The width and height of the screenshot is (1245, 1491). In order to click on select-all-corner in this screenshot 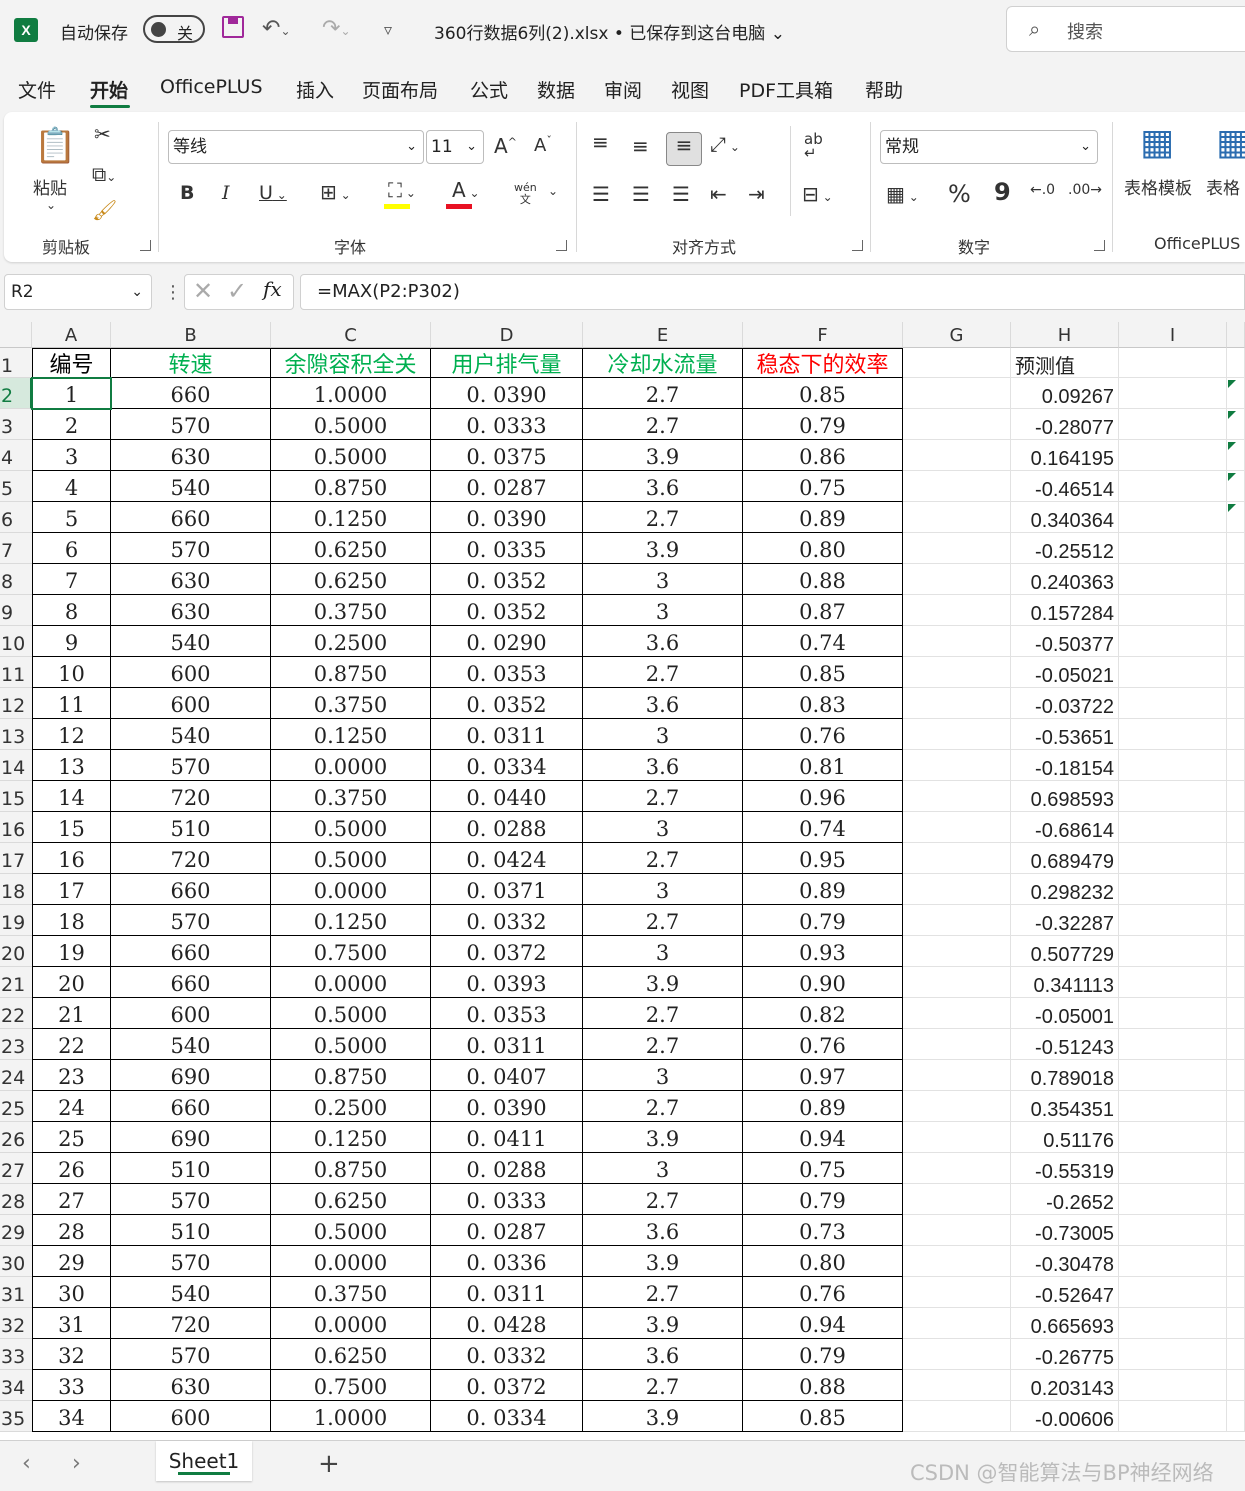, I will do `click(16, 335)`.